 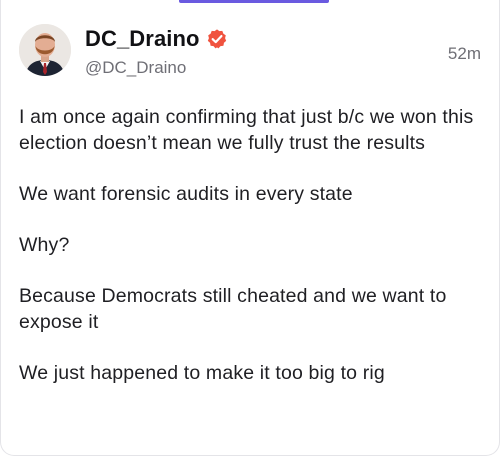 What do you see at coordinates (464, 54) in the screenshot?
I see `post-timestamp: 52m` at bounding box center [464, 54].